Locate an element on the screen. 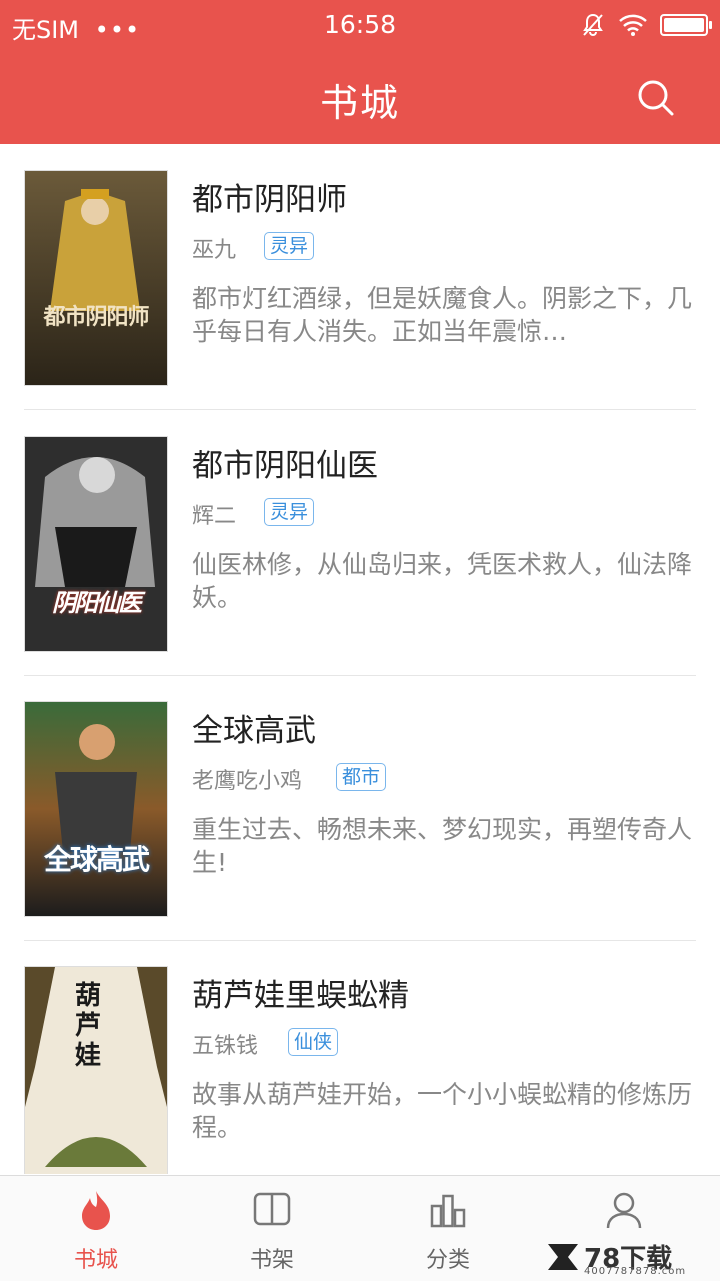 This screenshot has width=720, height=1281. book-author: 老鹰吃小鸡 is located at coordinates (247, 781).